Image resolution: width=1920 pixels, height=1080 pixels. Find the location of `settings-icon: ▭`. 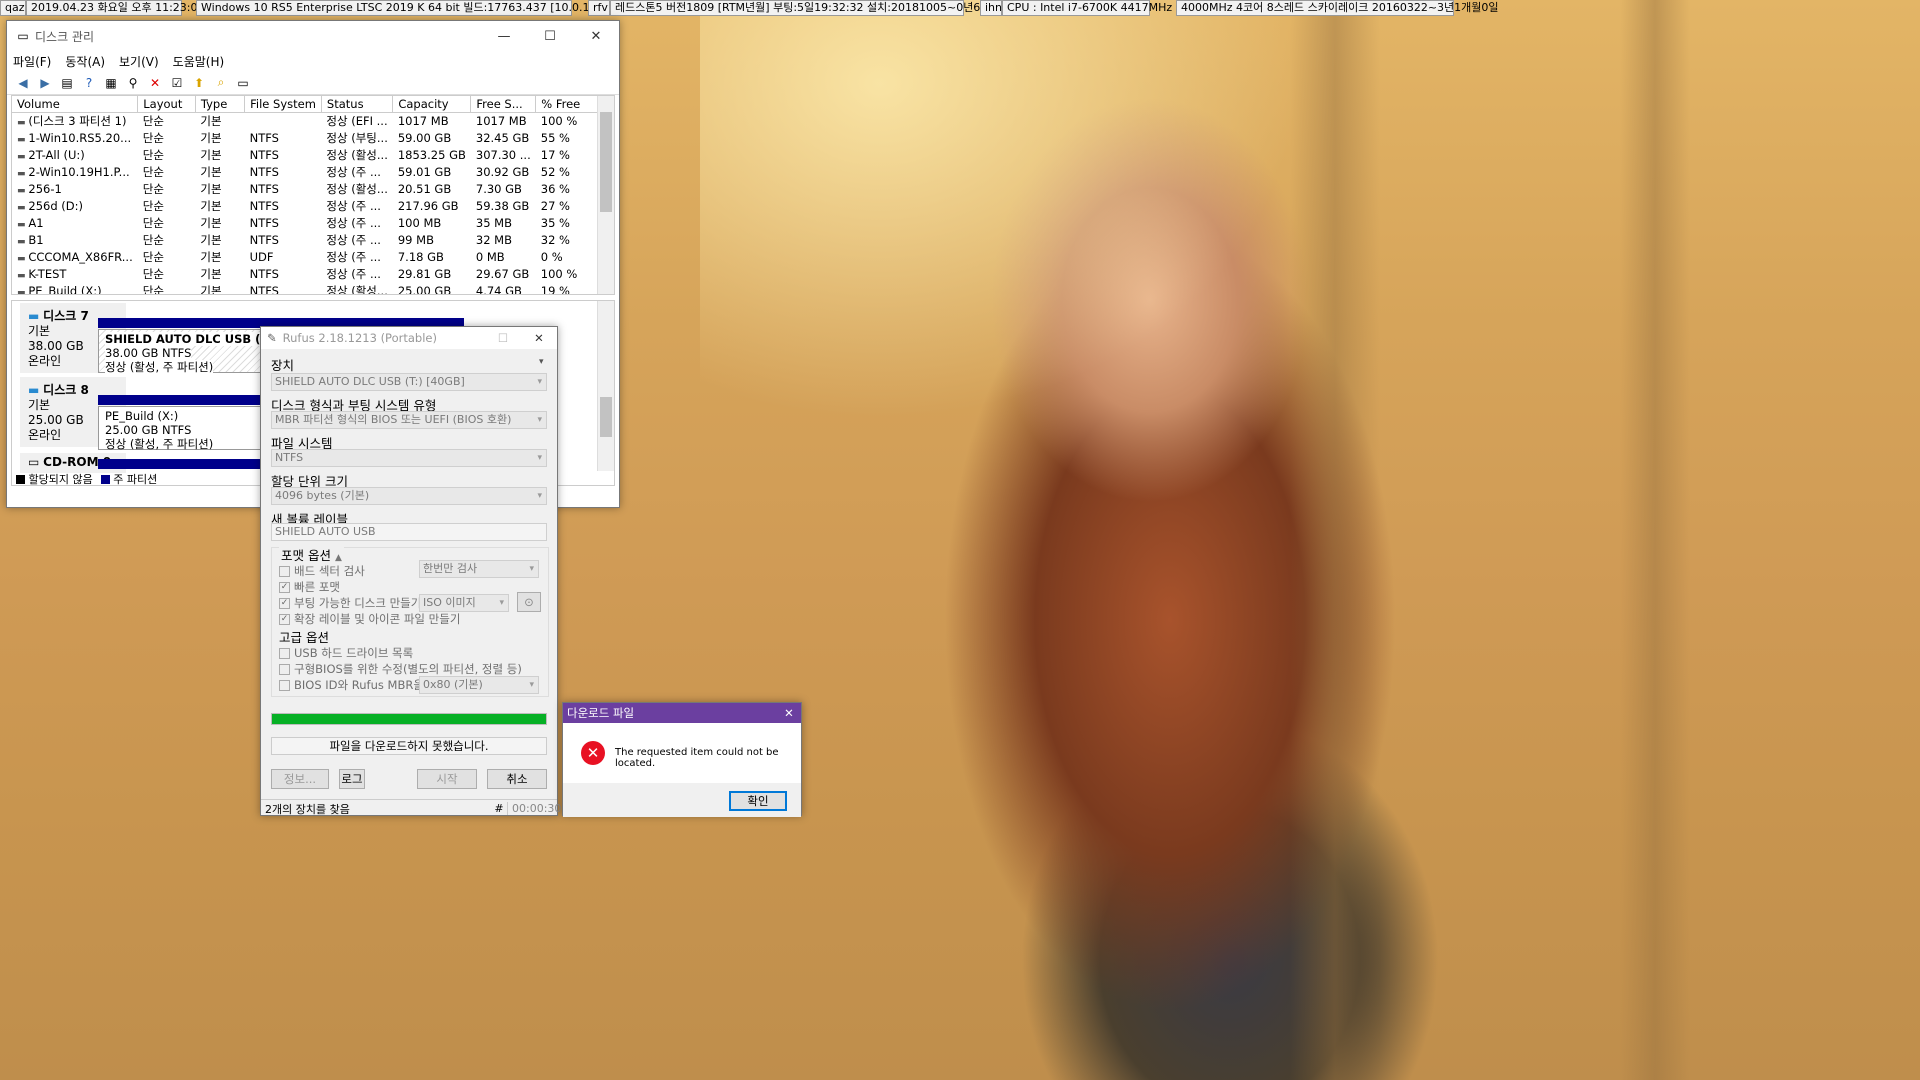

settings-icon: ▭ is located at coordinates (243, 83).